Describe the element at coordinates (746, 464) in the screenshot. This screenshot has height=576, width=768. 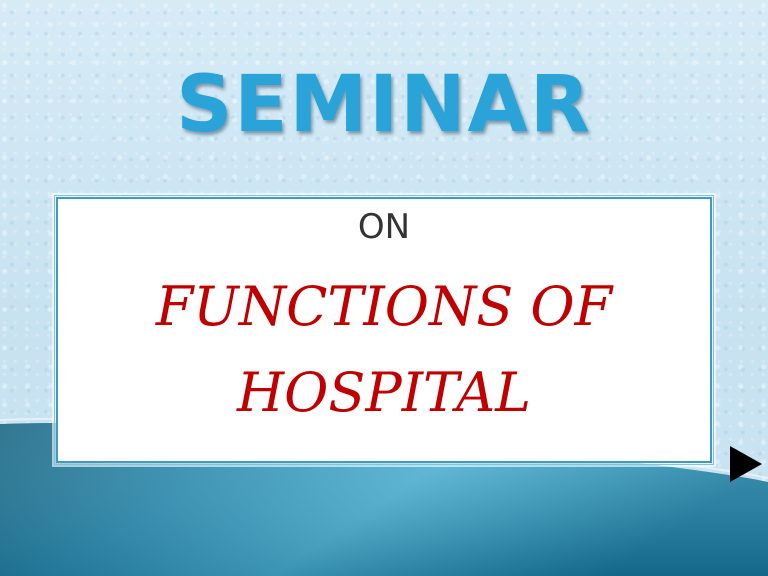
I see `arrow-triangle-icon` at that location.